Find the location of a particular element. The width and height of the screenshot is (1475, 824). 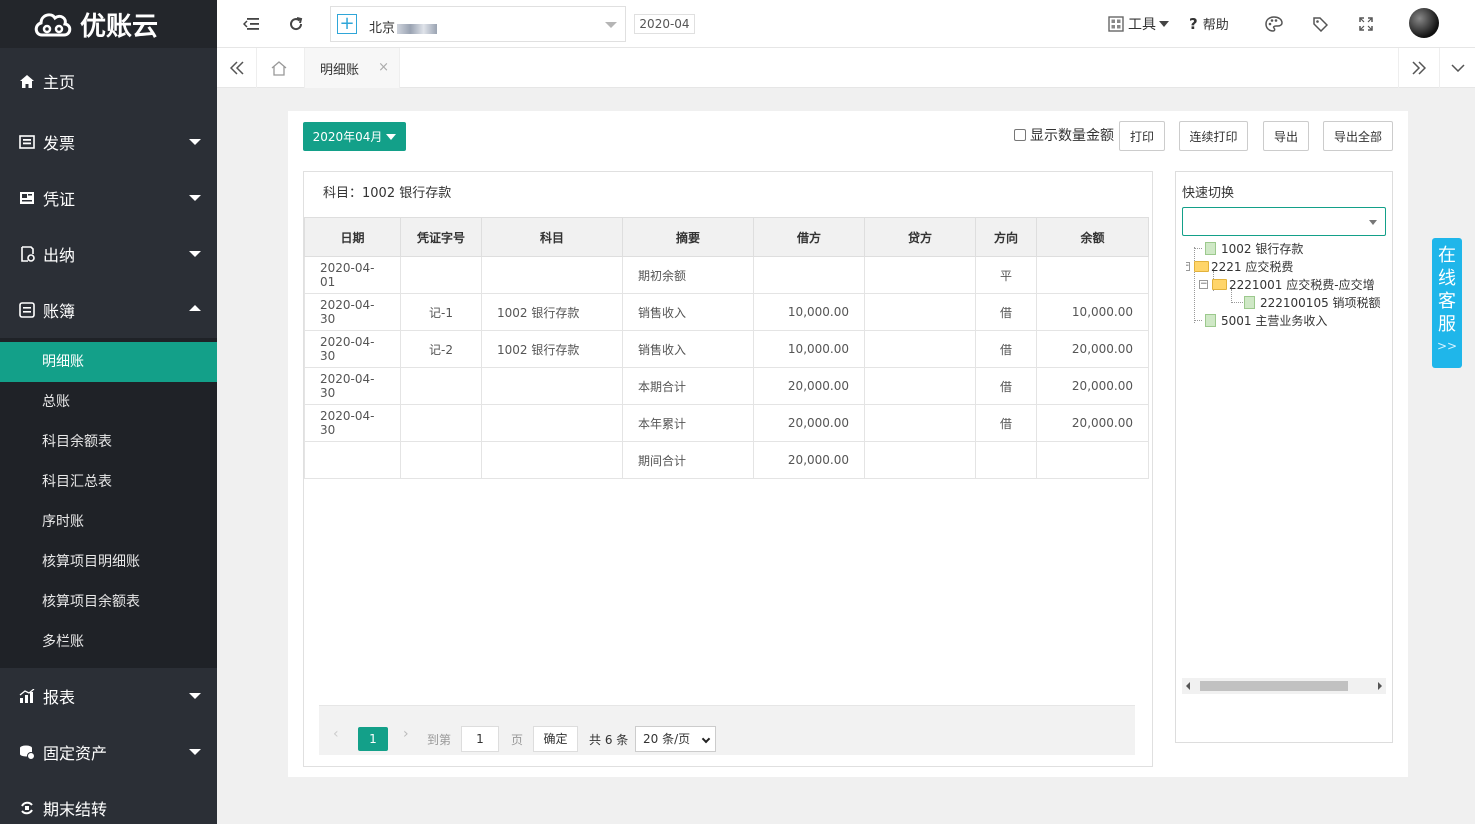

col-header-debit: 借方 is located at coordinates (809, 237).